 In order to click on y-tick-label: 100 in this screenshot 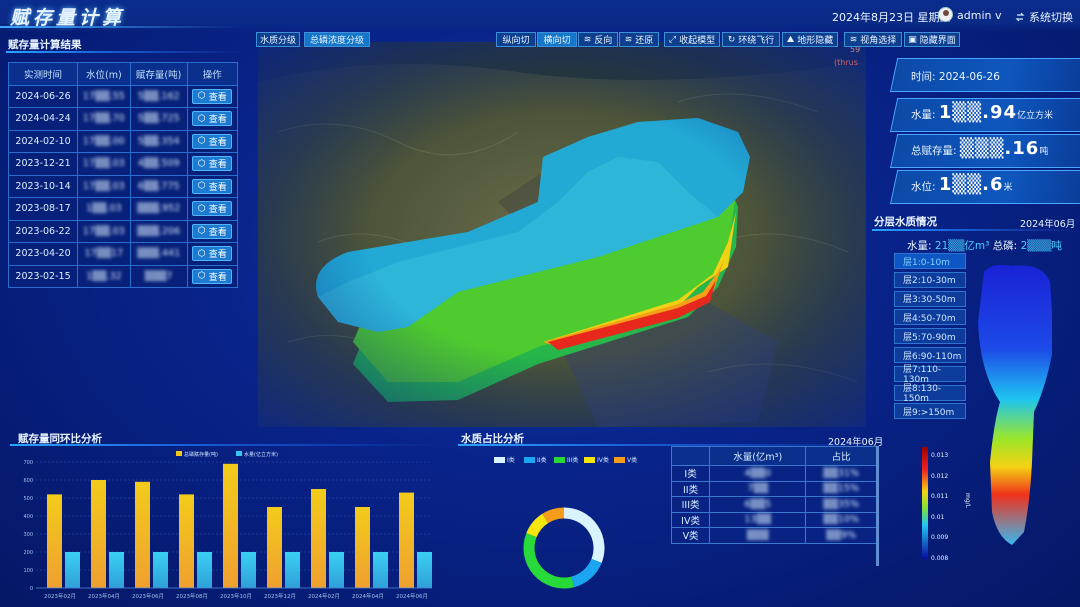, I will do `click(28, 571)`.